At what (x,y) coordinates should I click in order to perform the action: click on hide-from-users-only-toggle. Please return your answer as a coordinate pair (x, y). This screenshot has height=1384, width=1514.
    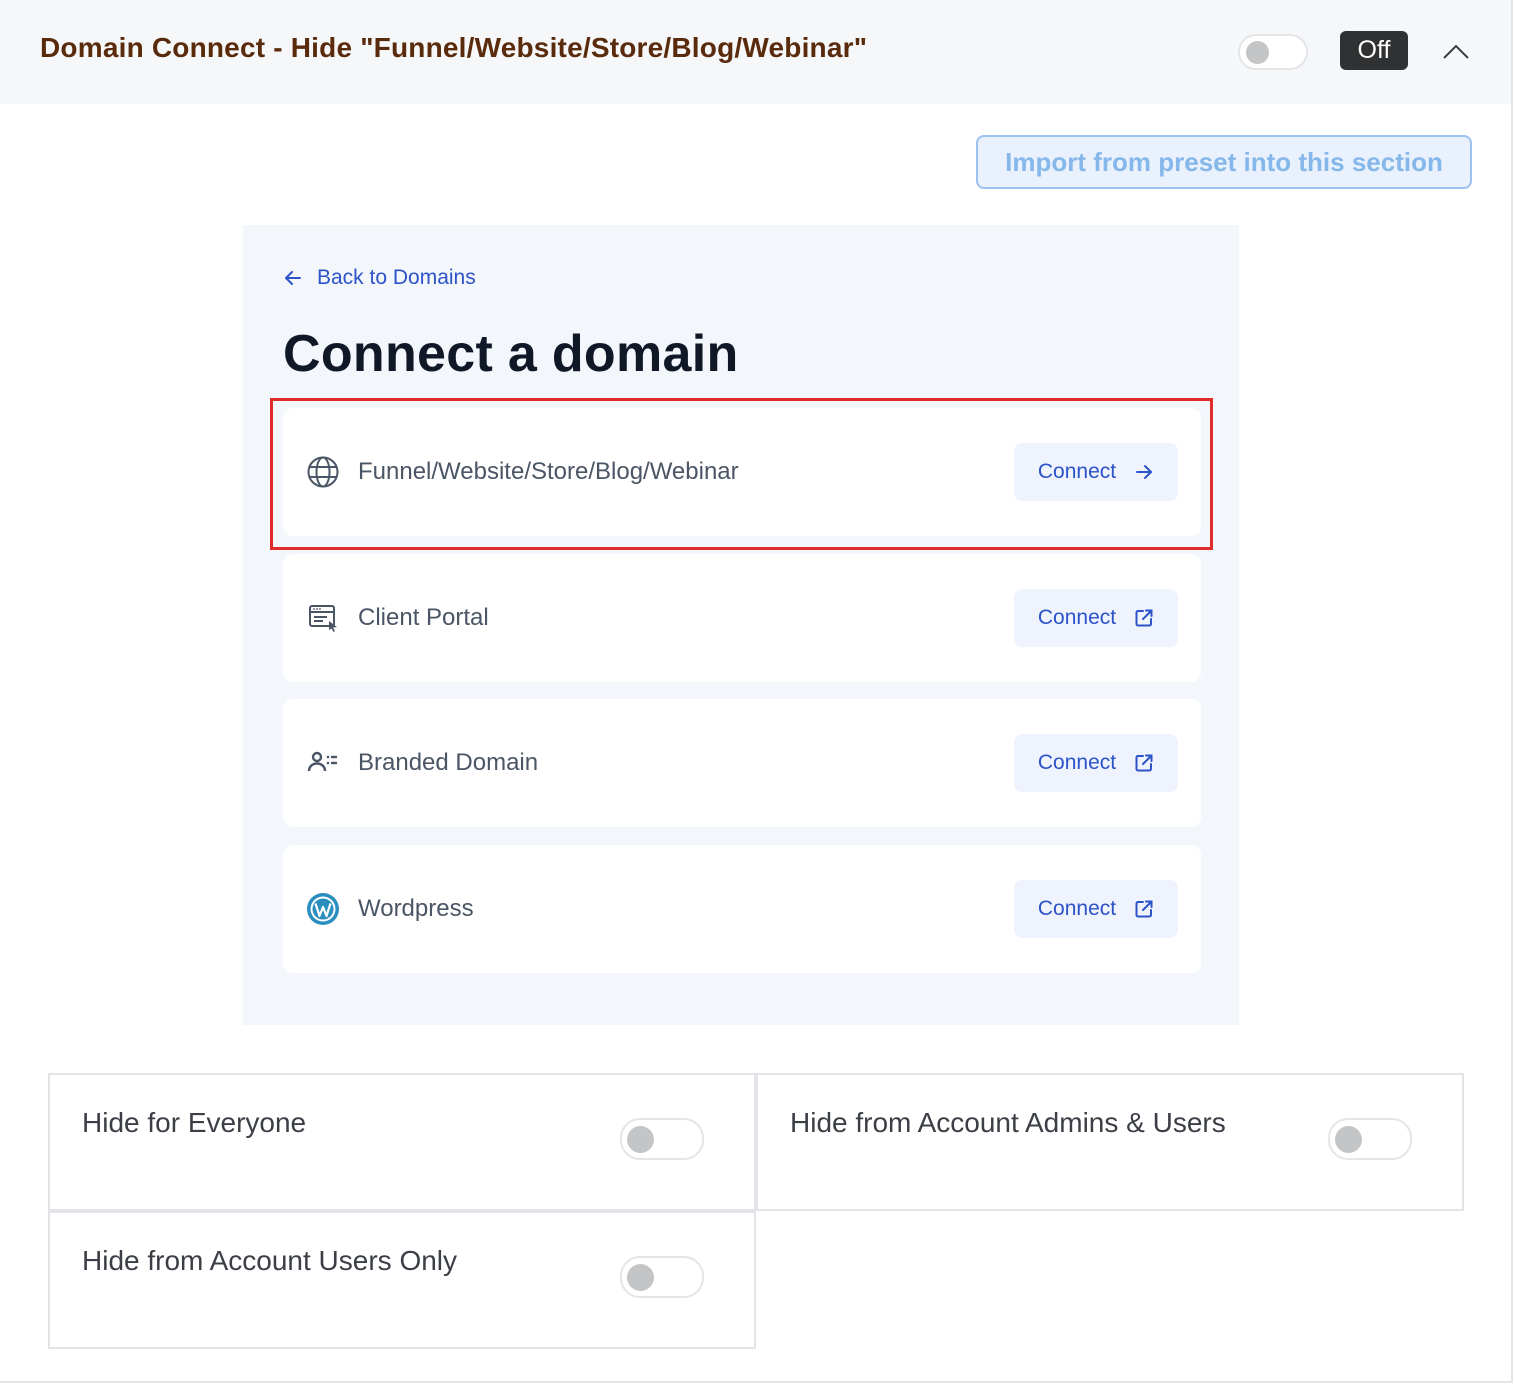
    Looking at the image, I should click on (662, 1277).